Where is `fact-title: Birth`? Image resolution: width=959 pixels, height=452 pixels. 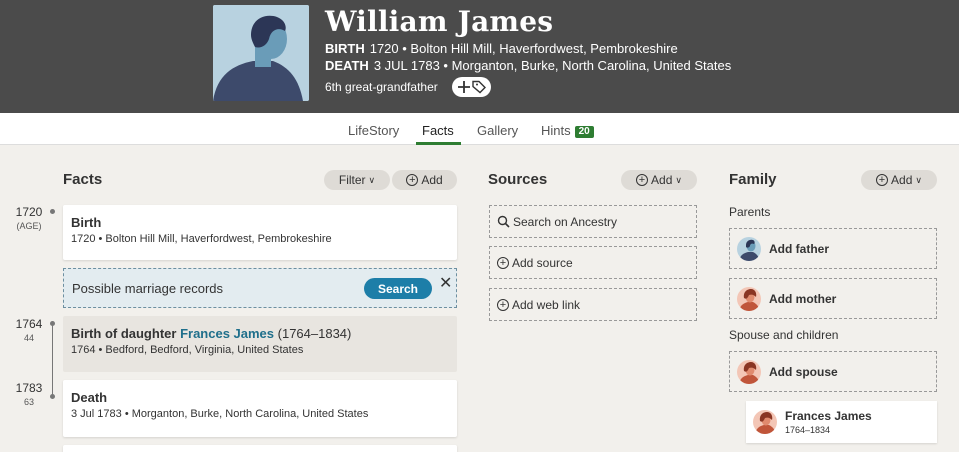
fact-title: Birth is located at coordinates (86, 222).